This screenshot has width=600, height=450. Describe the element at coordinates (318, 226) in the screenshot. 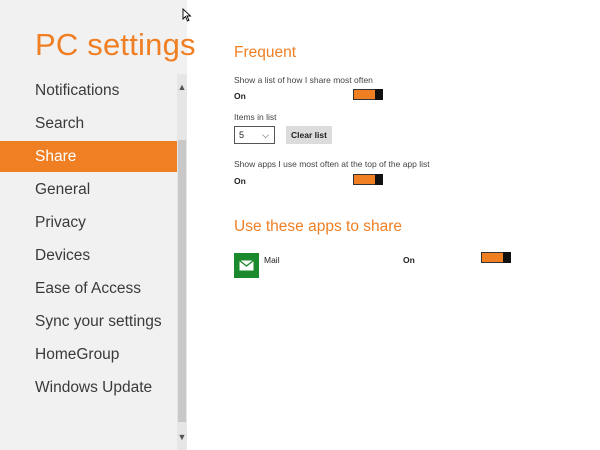

I see `section-title-apps: Use these apps to share` at that location.